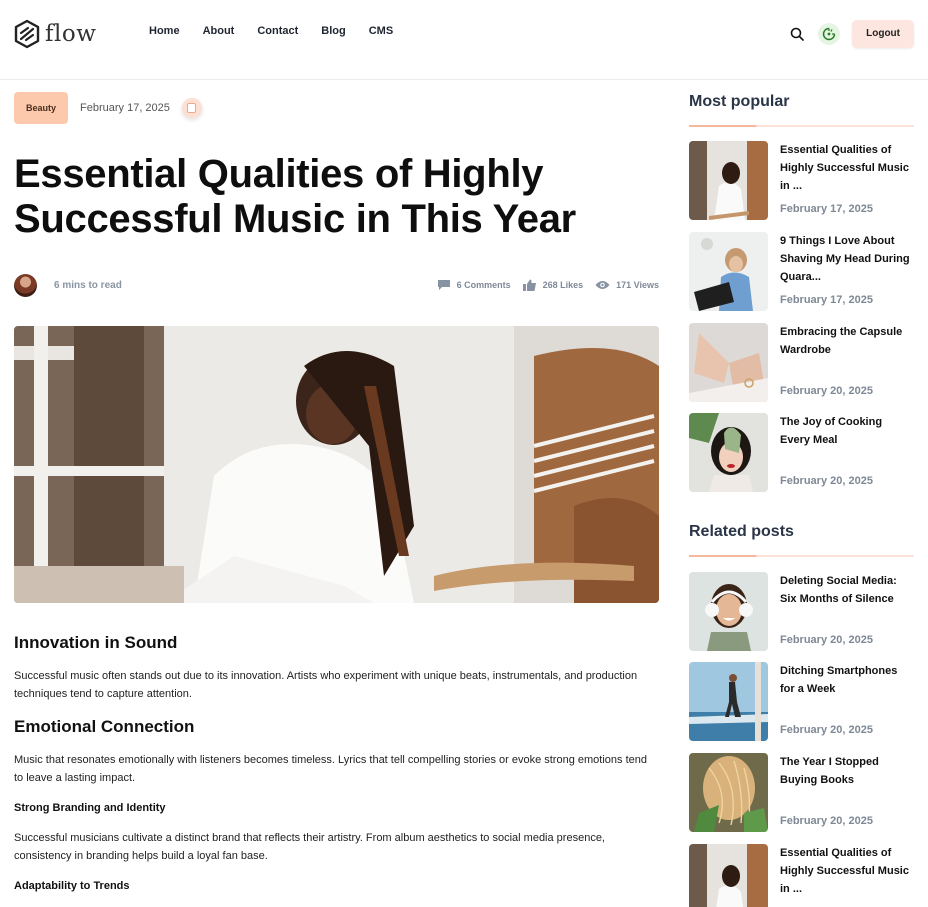 Image resolution: width=928 pixels, height=907 pixels. I want to click on subsection-heading: Adaptability to Trends, so click(72, 886).